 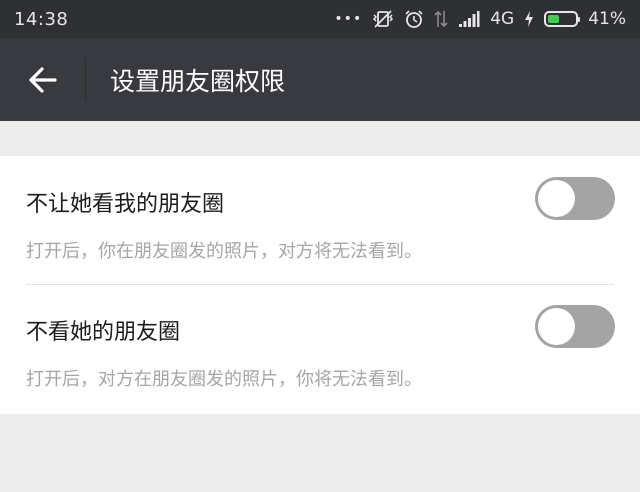 What do you see at coordinates (320, 19) in the screenshot?
I see `status-bar: 14:38 ••• 4G 41%` at bounding box center [320, 19].